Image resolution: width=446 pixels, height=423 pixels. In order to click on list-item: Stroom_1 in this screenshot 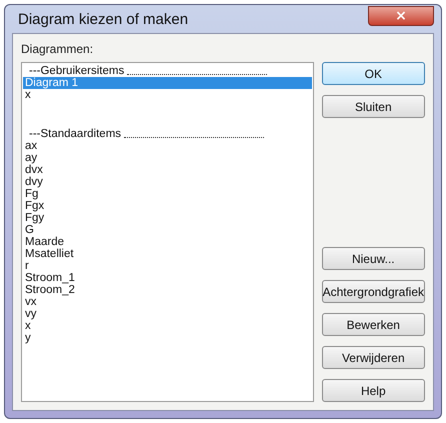, I will do `click(167, 278)`.